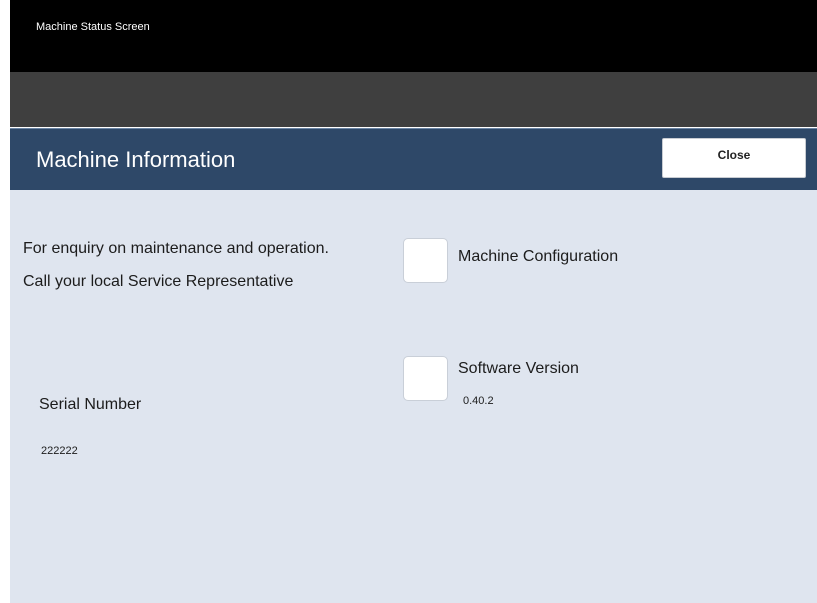 Image resolution: width=817 pixels, height=603 pixels. Describe the element at coordinates (538, 256) in the screenshot. I see `machine-configuration-label: Machine Configuration` at that location.